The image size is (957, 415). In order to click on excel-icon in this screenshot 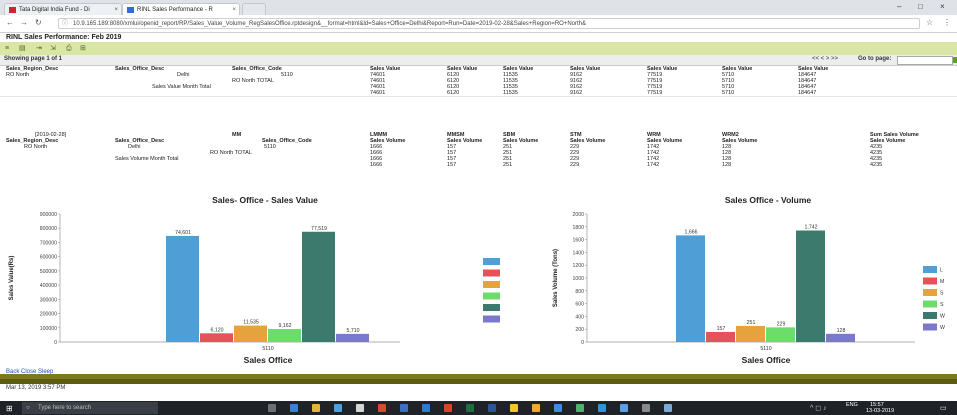, I will do `click(470, 408)`.